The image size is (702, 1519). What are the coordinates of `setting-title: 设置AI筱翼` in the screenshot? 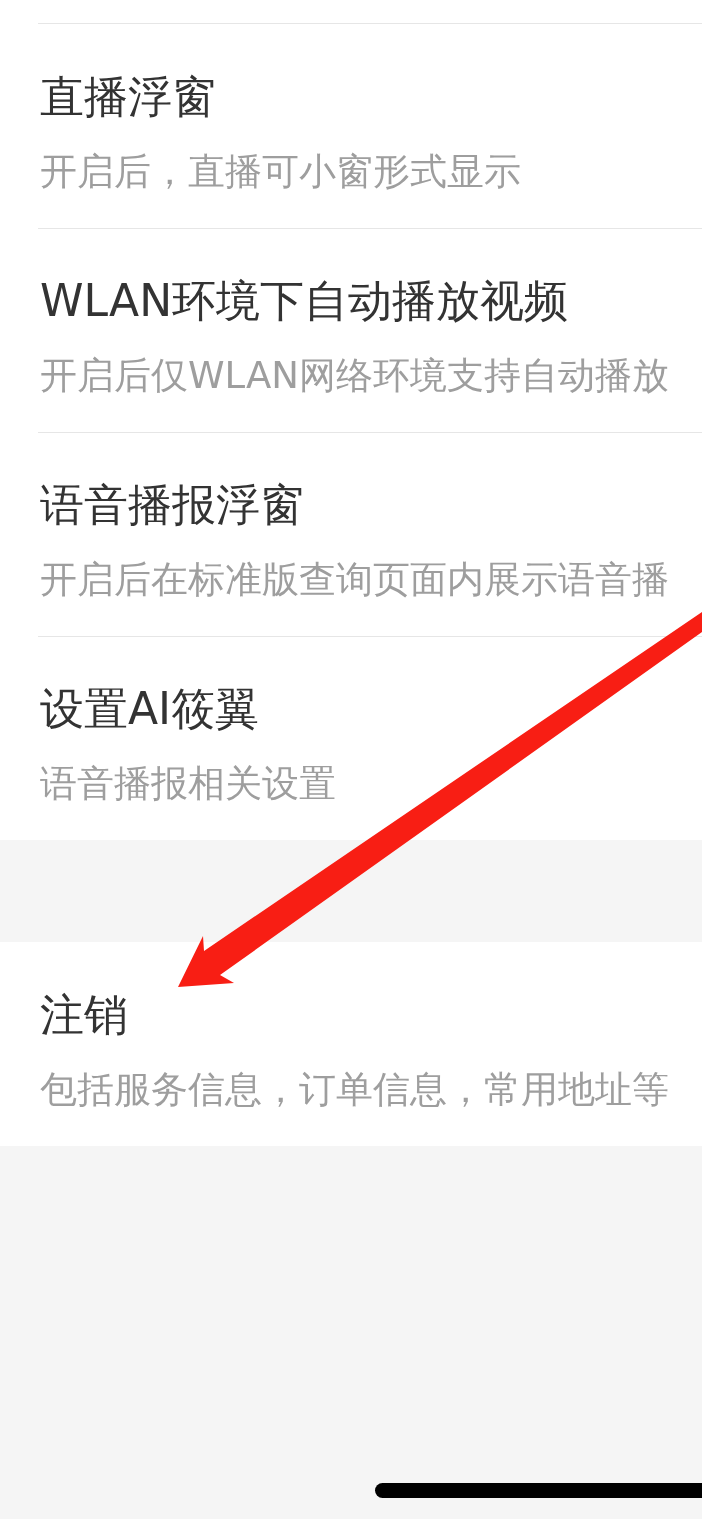 It's located at (150, 709).